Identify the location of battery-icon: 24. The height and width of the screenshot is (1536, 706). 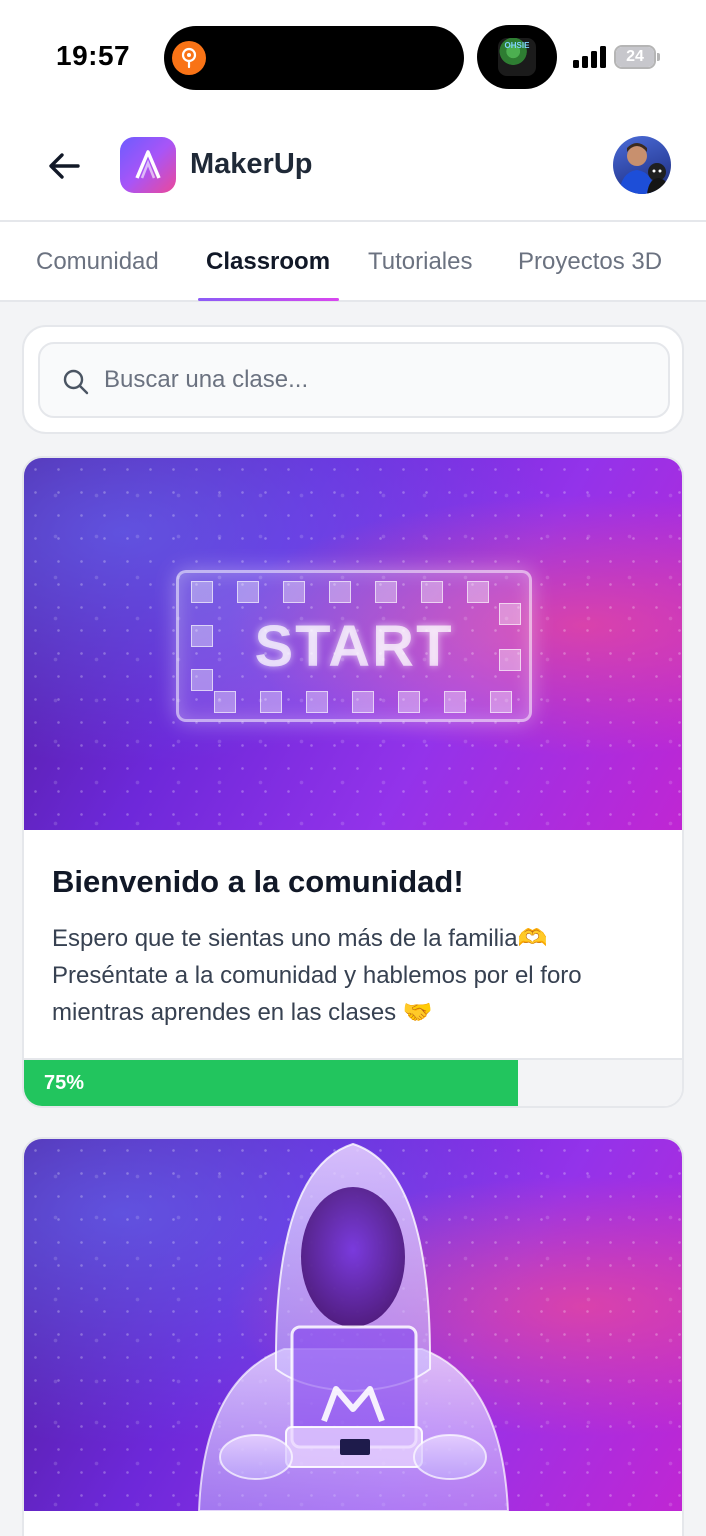
(635, 57).